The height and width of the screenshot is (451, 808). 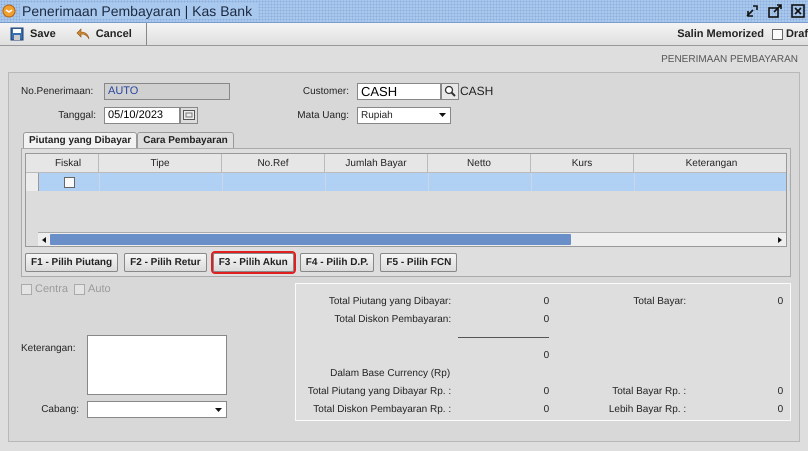 I want to click on summary-label: Lebih Bayar Rp. :, so click(x=647, y=409).